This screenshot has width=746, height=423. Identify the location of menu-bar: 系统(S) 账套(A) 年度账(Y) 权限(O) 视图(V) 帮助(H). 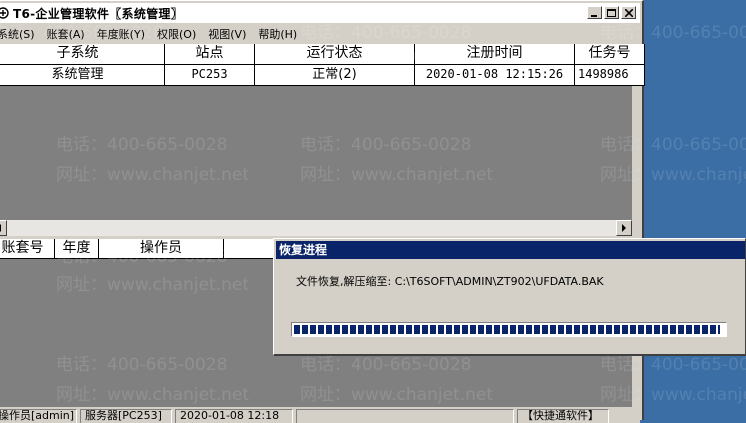
(320, 33).